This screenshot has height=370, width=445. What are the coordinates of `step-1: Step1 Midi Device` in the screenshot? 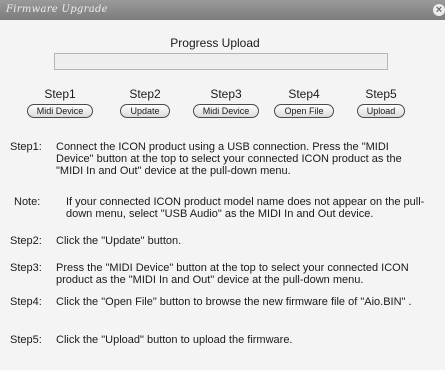 It's located at (60, 102).